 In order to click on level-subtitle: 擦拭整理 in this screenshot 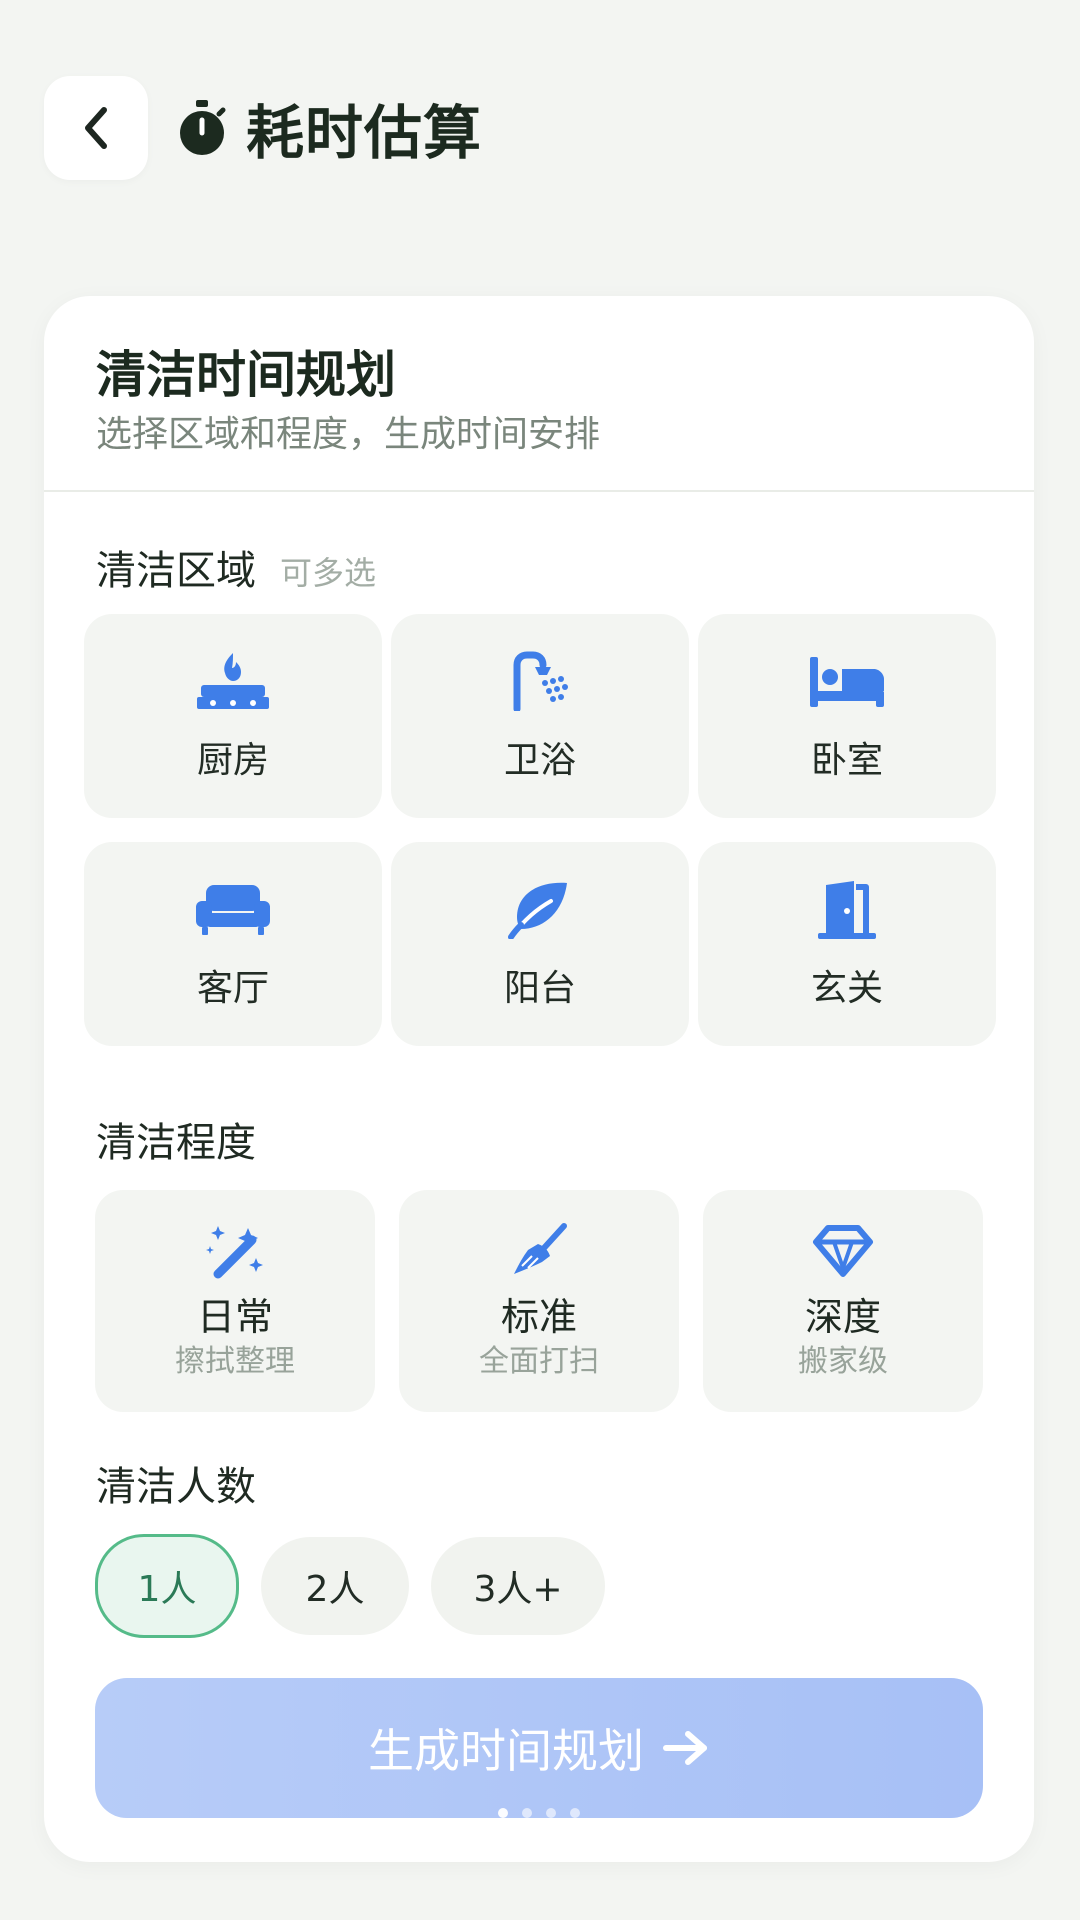, I will do `click(235, 1361)`.